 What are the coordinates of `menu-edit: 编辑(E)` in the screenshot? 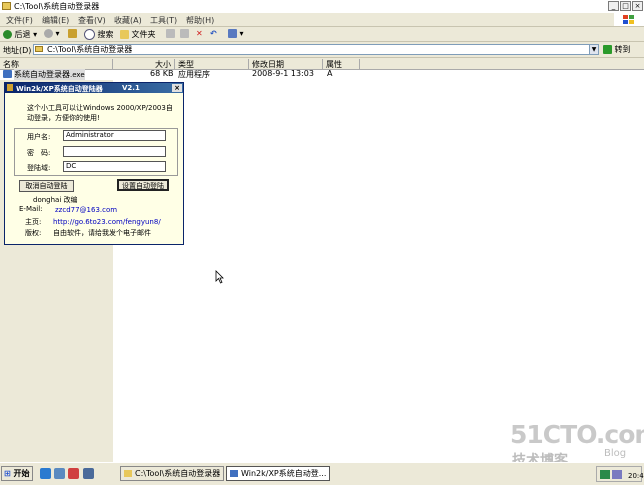 It's located at (55, 20).